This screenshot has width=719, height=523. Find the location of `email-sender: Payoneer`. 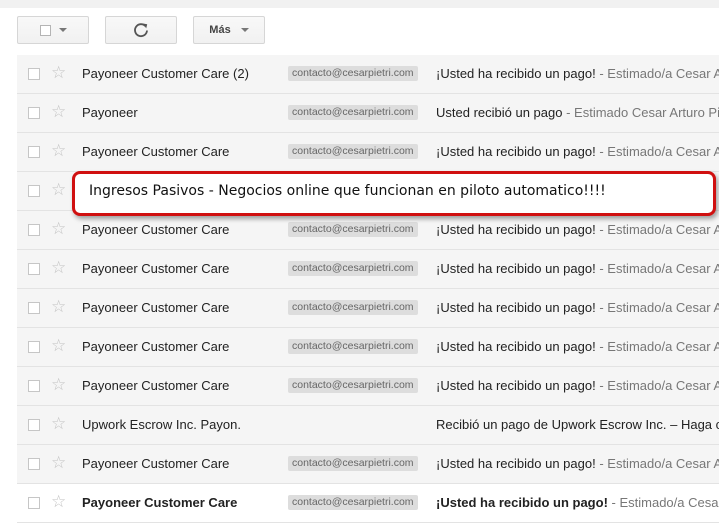

email-sender: Payoneer is located at coordinates (110, 112).